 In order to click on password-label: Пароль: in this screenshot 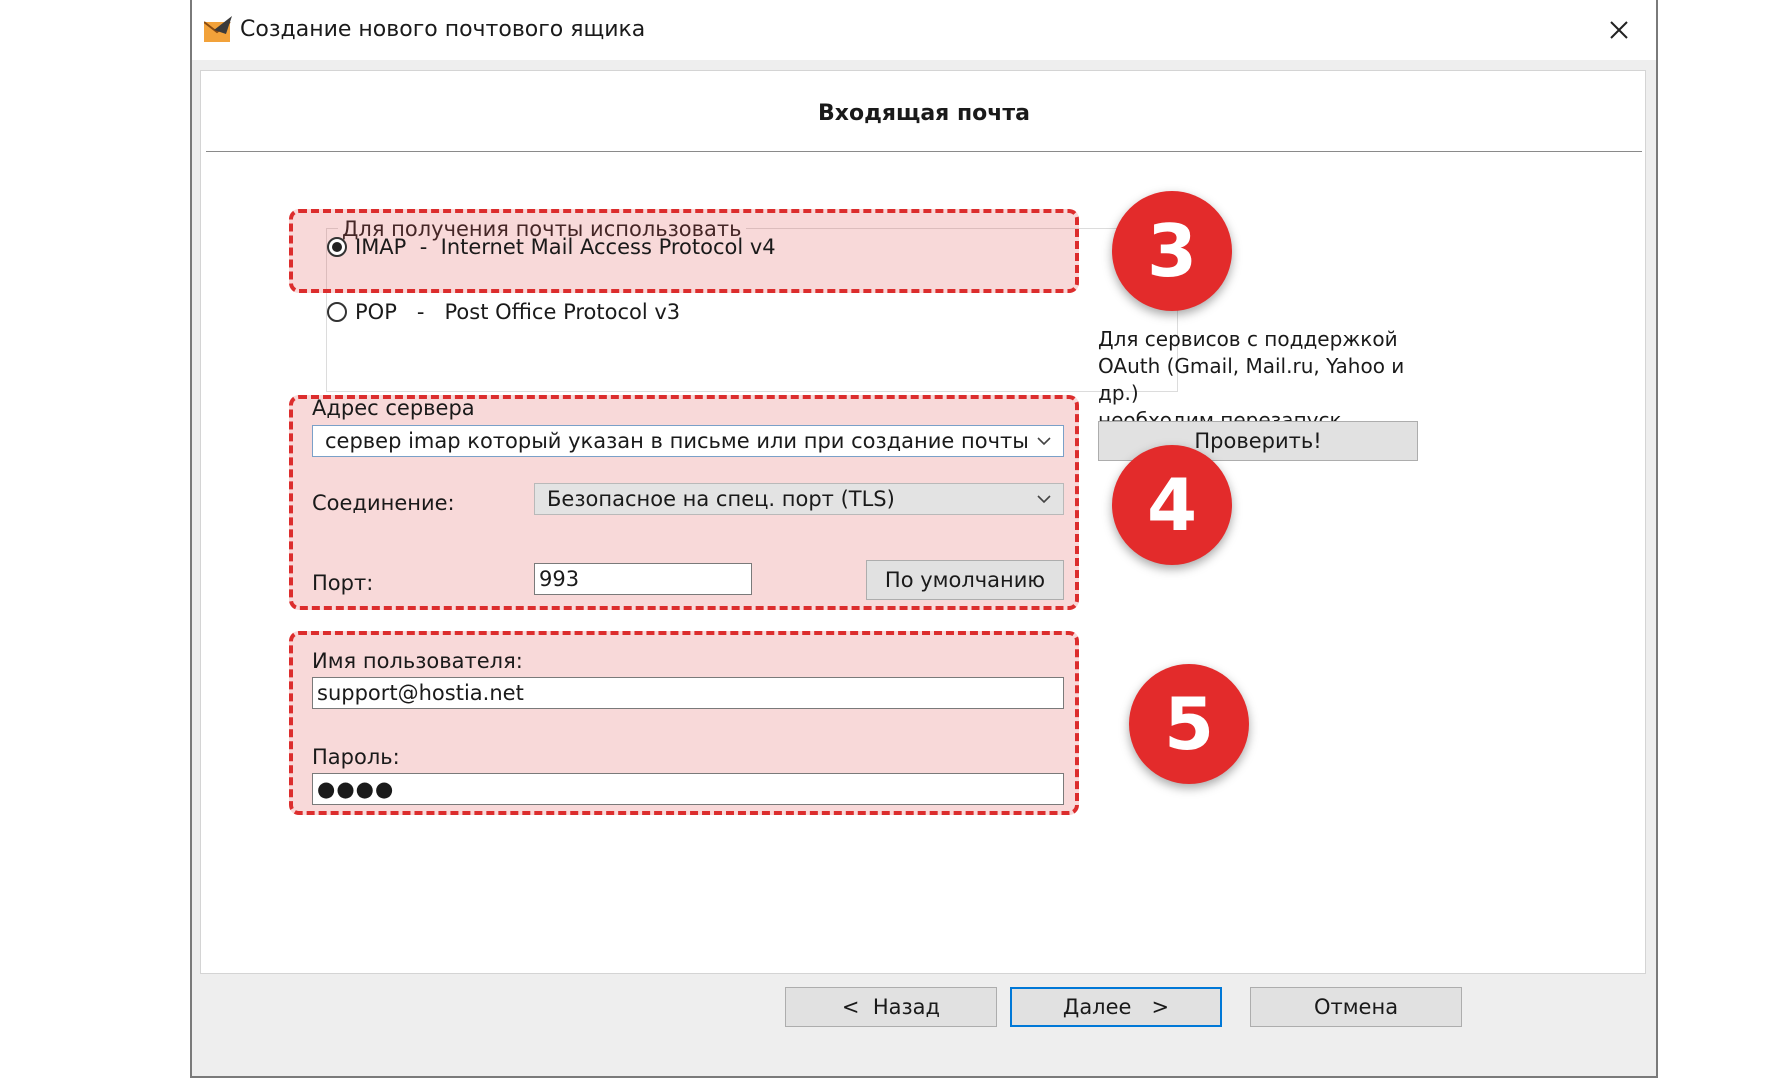, I will do `click(356, 757)`.